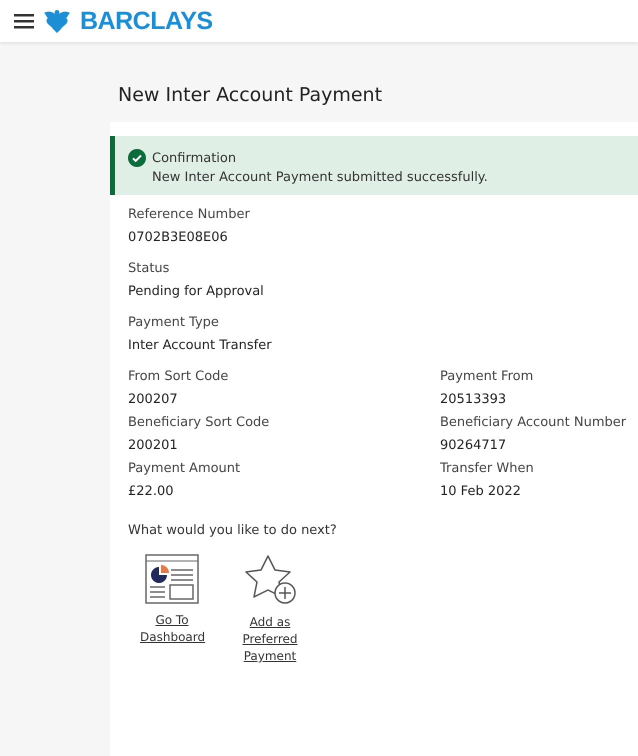 This screenshot has width=638, height=756. I want to click on field-value: 200201, so click(153, 445).